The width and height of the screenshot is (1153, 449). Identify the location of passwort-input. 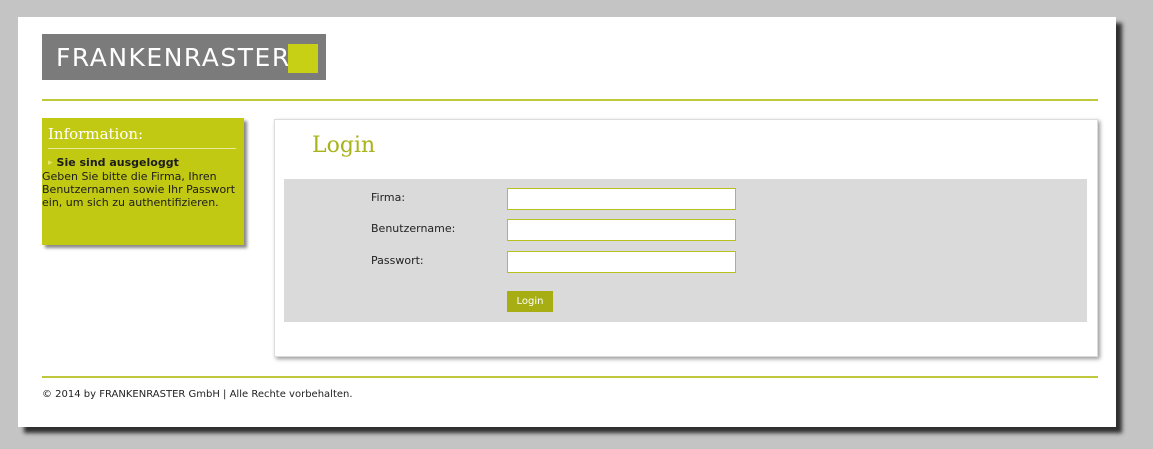
(621, 262).